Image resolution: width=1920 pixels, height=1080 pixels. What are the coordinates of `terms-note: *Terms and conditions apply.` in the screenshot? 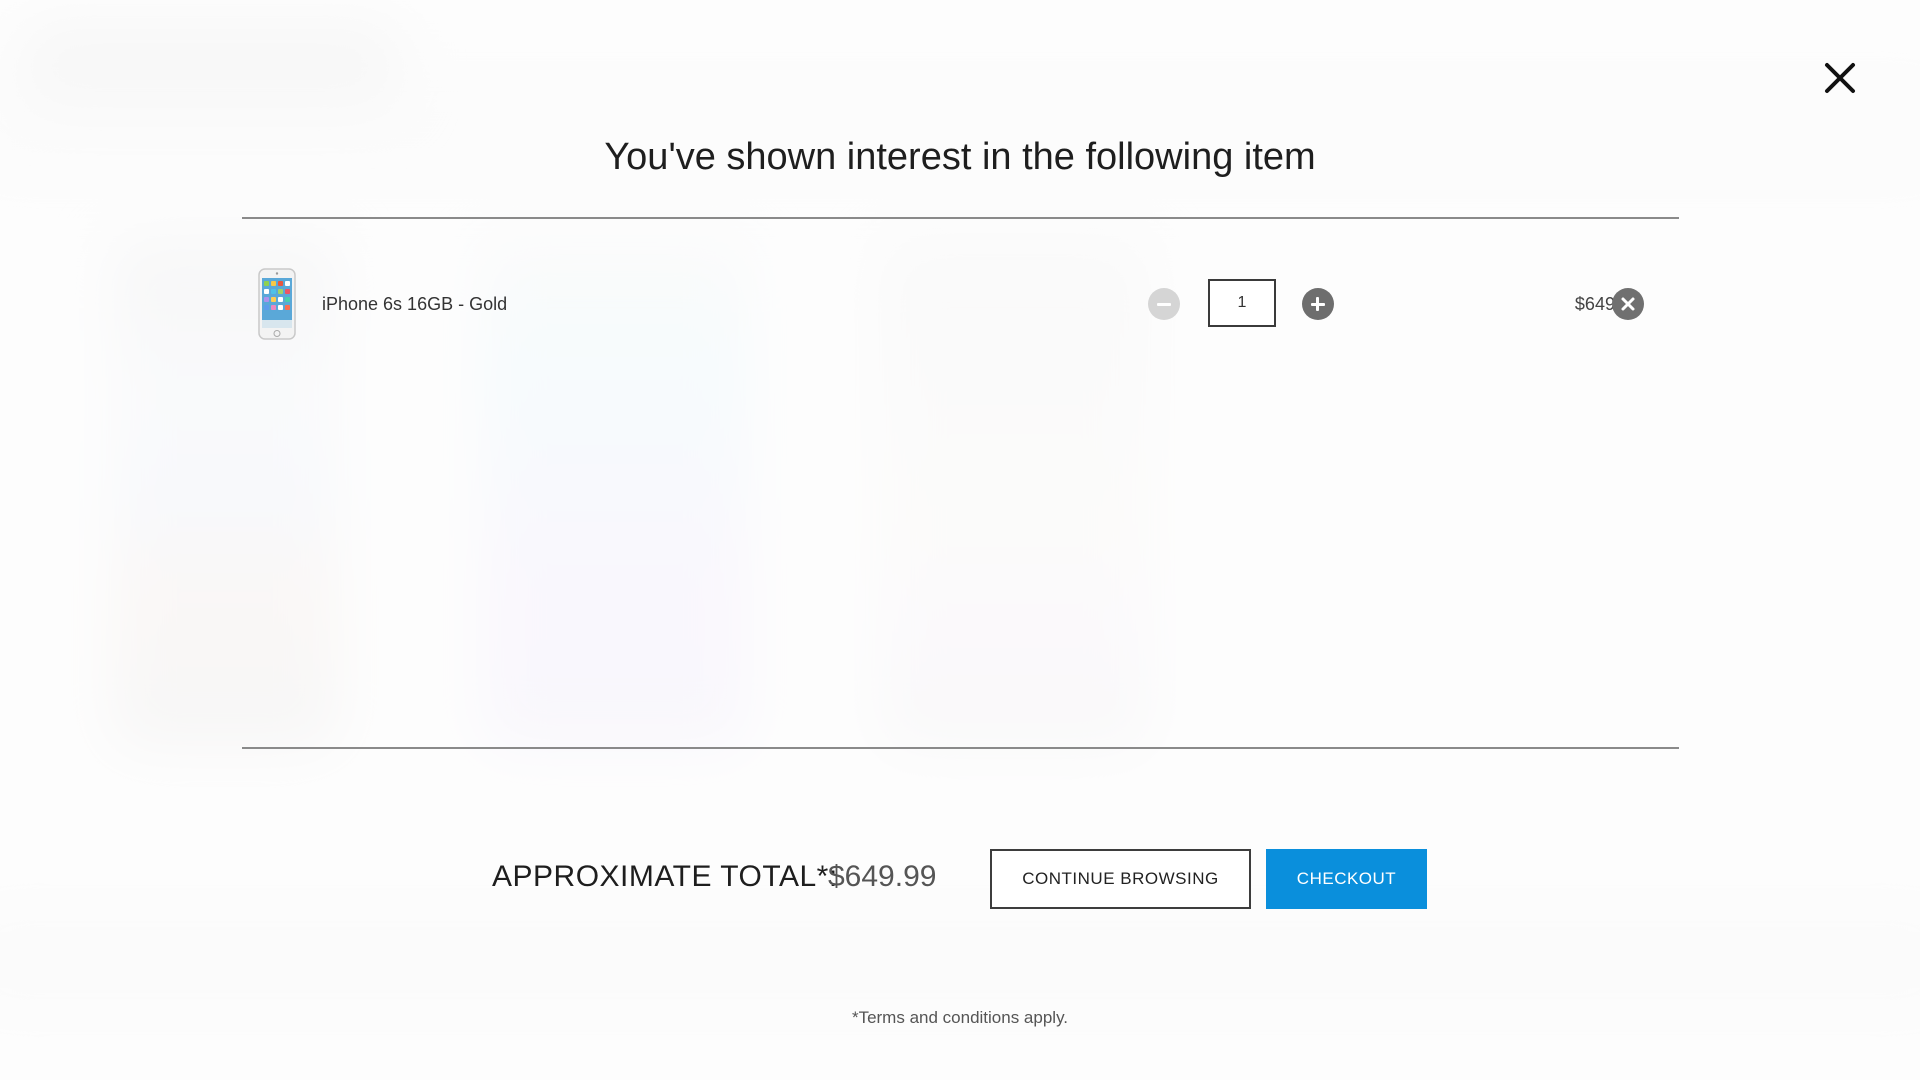 It's located at (960, 1017).